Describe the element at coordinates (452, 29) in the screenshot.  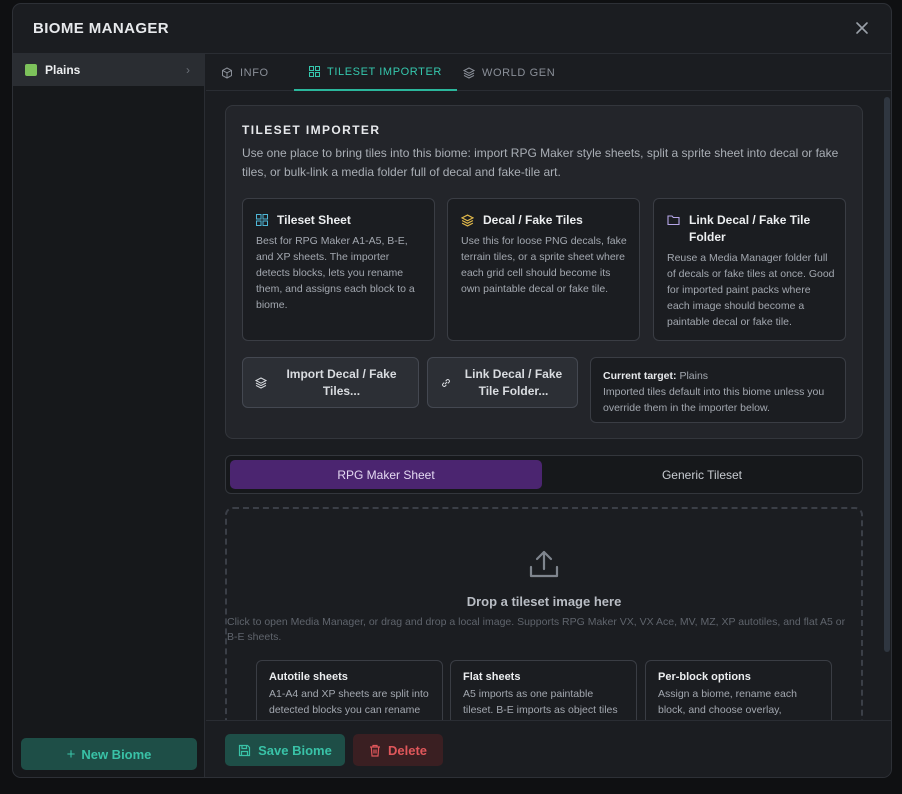
I see `modal-header: BIOME MANAGER` at that location.